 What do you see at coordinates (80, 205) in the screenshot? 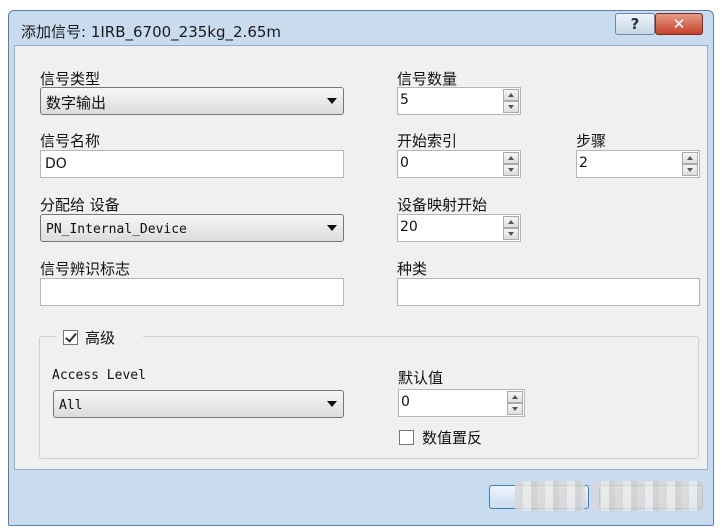
I see `assign-device-label: 分配给 设备` at bounding box center [80, 205].